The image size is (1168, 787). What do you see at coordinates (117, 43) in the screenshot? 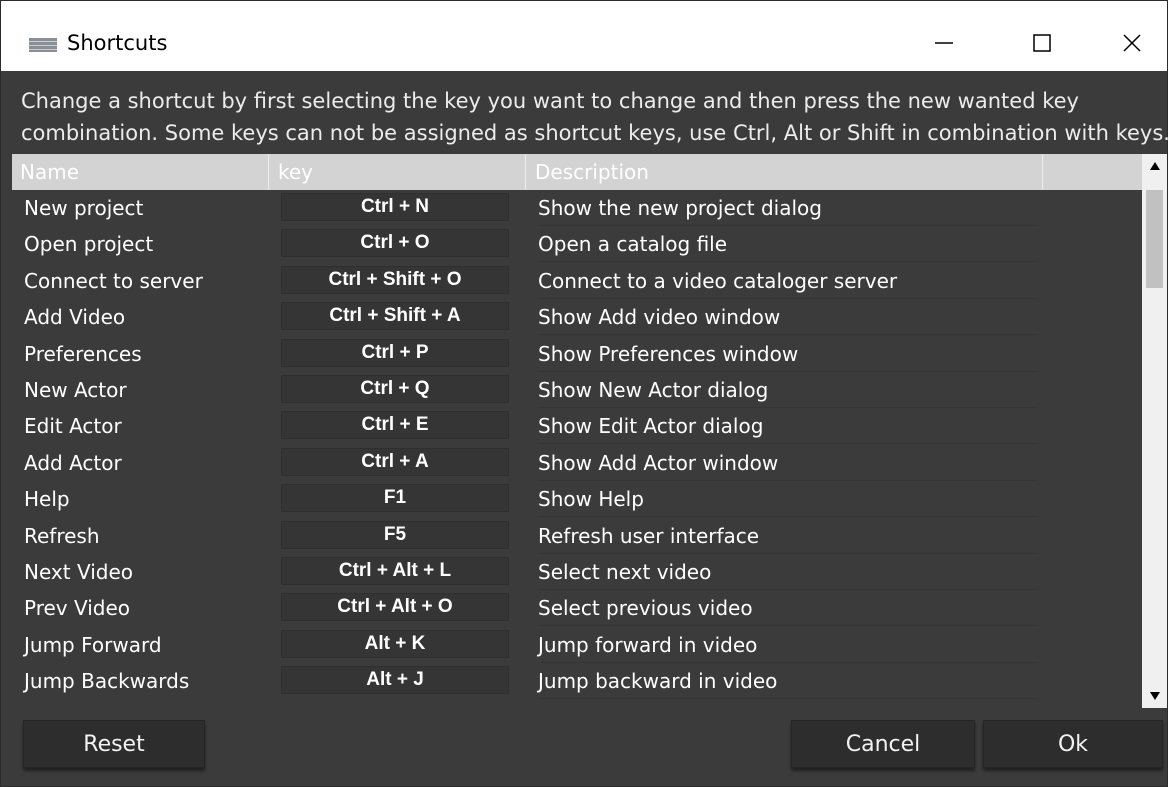
I see `window-title: Shortcuts` at bounding box center [117, 43].